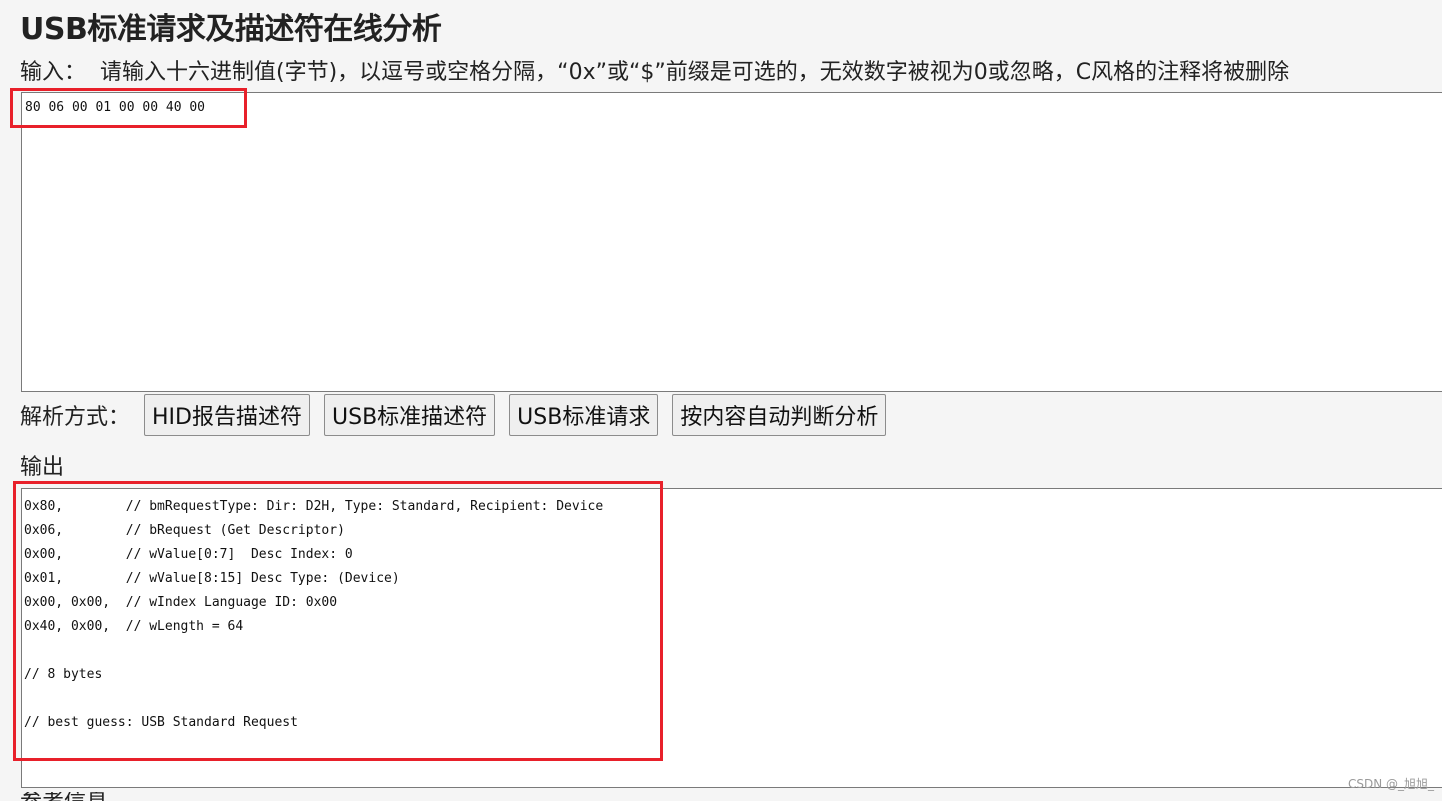  What do you see at coordinates (188, 554) in the screenshot?
I see `output-line: 0x00, // wValue[0:7] Desc Index: 0` at bounding box center [188, 554].